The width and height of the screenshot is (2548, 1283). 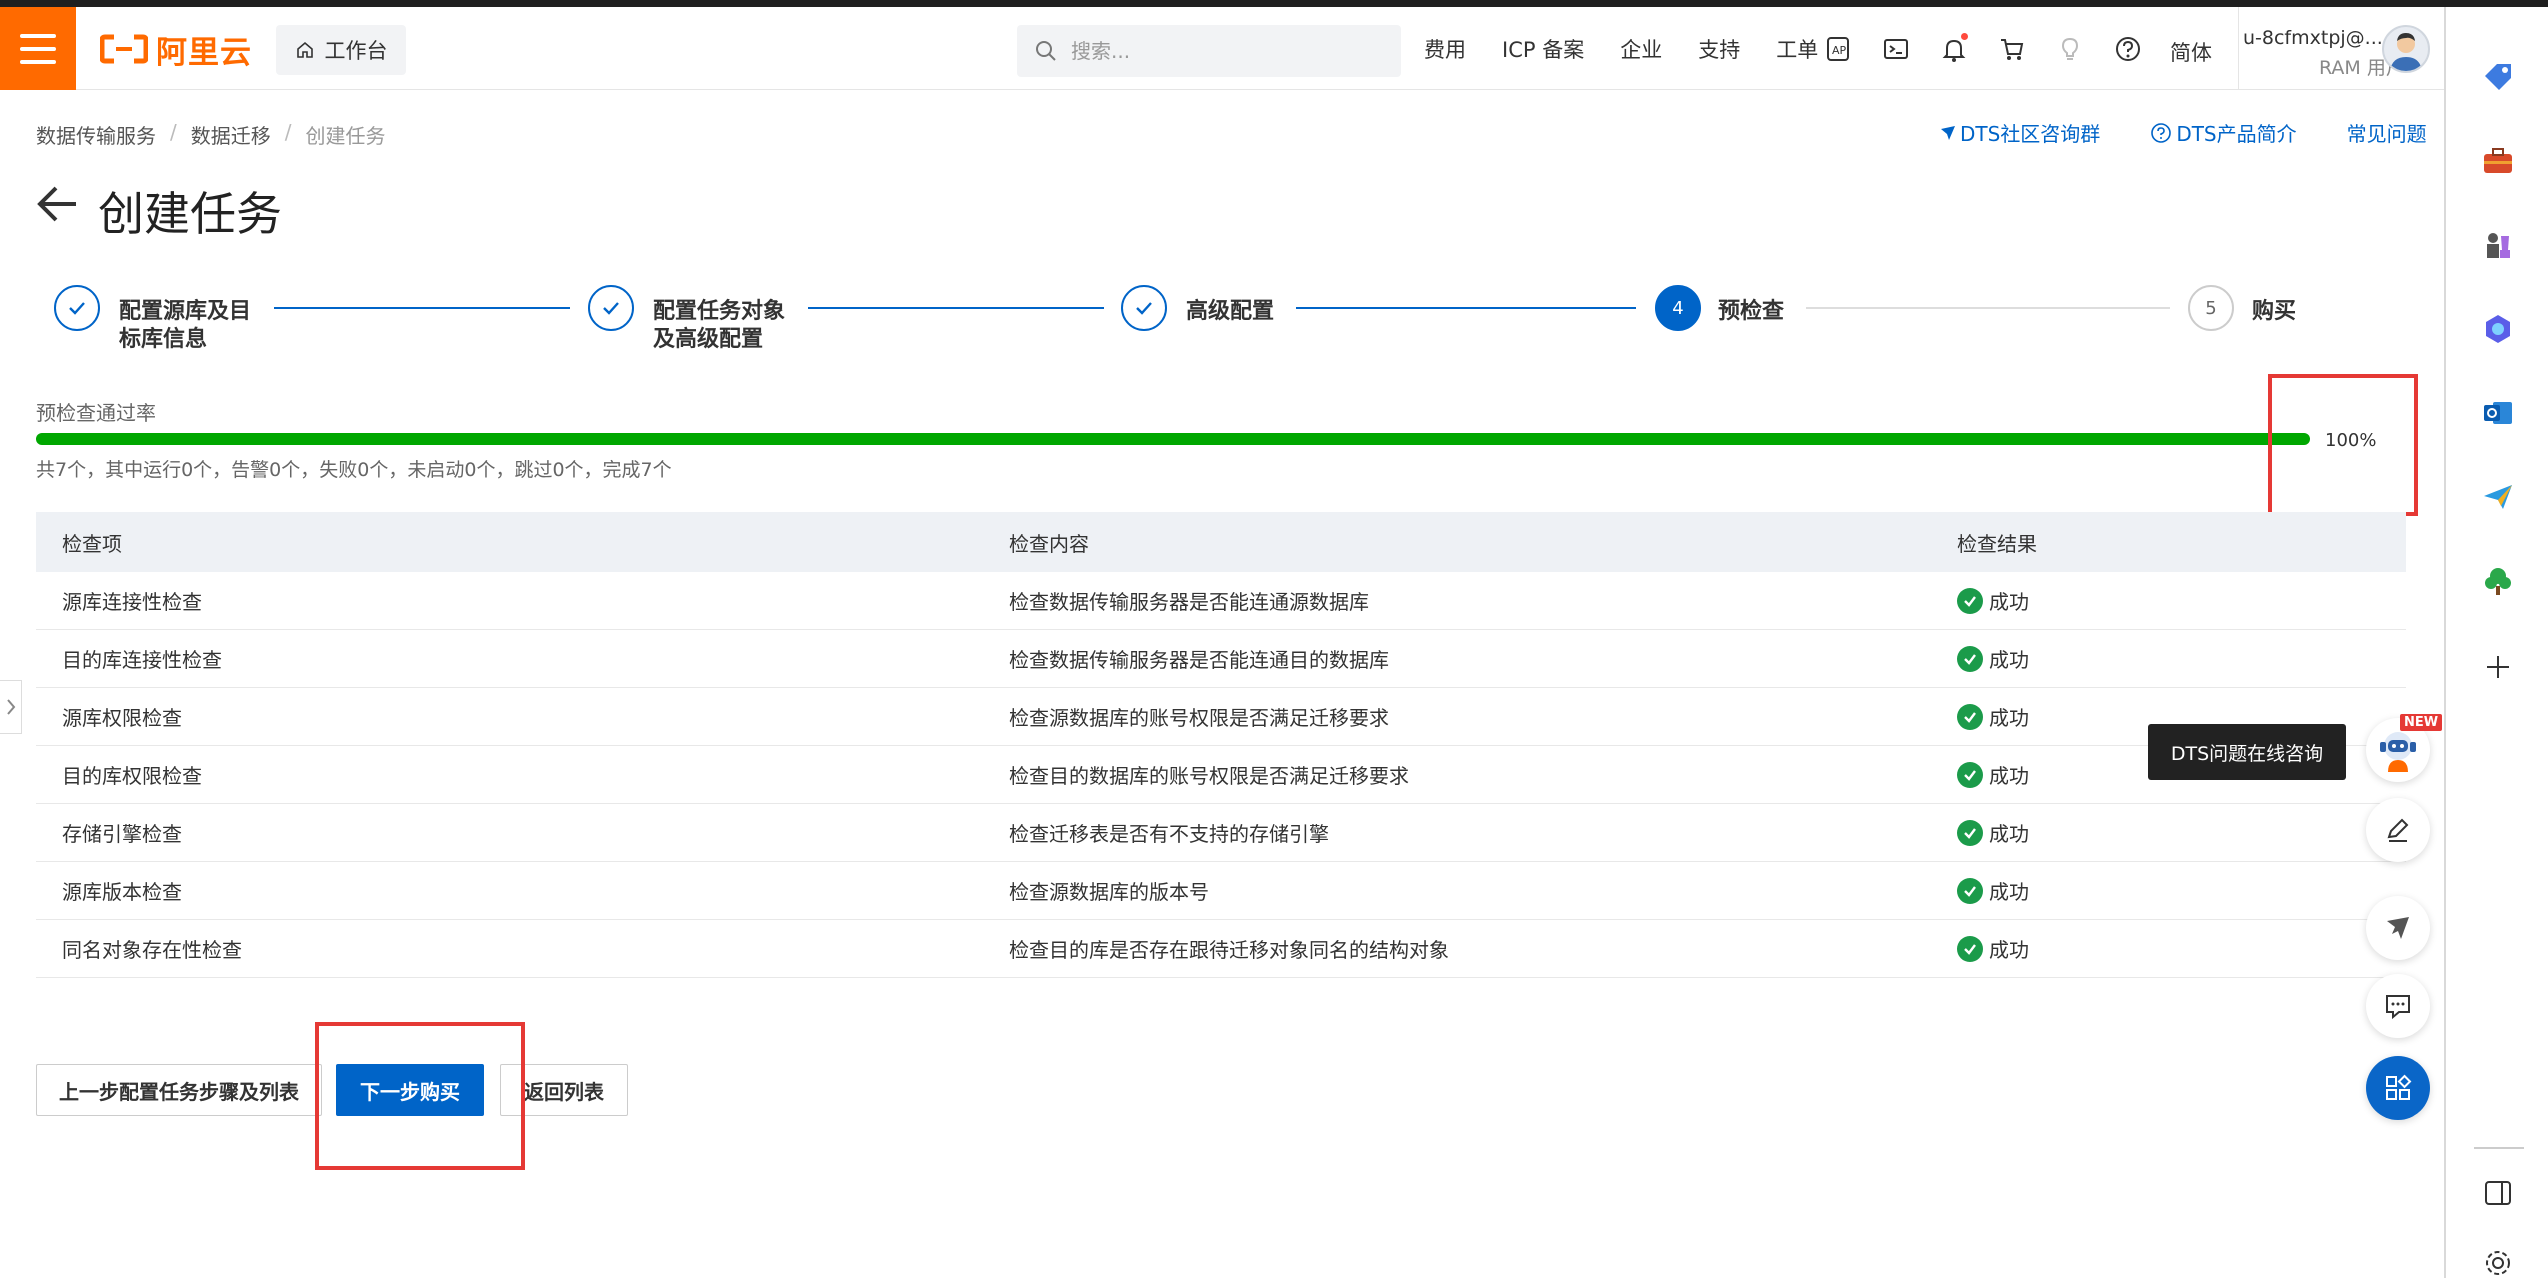 What do you see at coordinates (1896, 49) in the screenshot?
I see `terminal-icon` at bounding box center [1896, 49].